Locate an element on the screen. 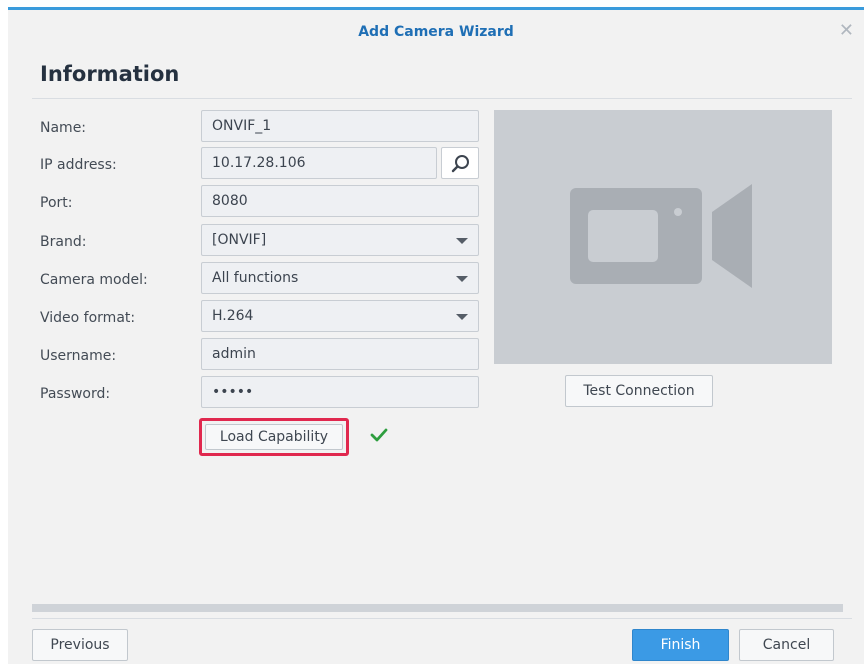  camera-model-label: Camera model: is located at coordinates (94, 280).